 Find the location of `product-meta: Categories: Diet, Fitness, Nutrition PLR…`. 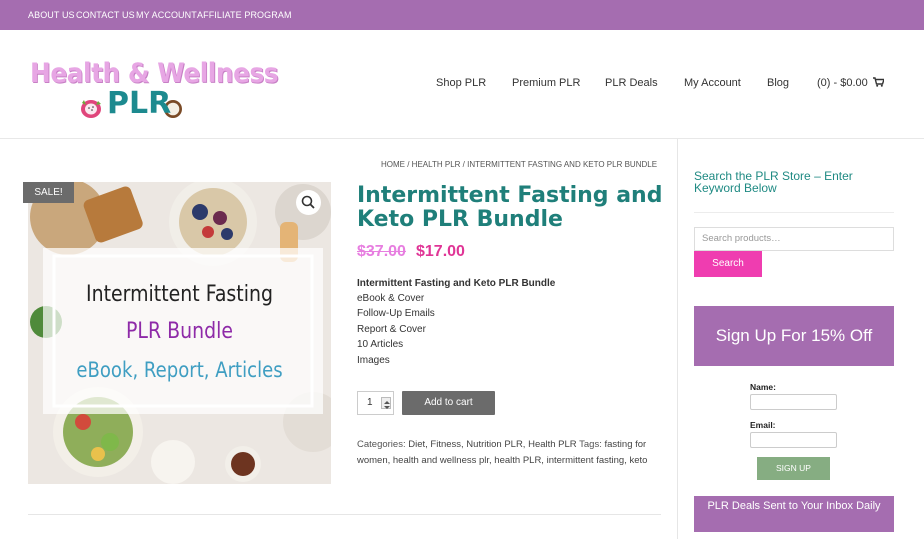

product-meta: Categories: Diet, Fitness, Nutrition PLR… is located at coordinates (509, 452).